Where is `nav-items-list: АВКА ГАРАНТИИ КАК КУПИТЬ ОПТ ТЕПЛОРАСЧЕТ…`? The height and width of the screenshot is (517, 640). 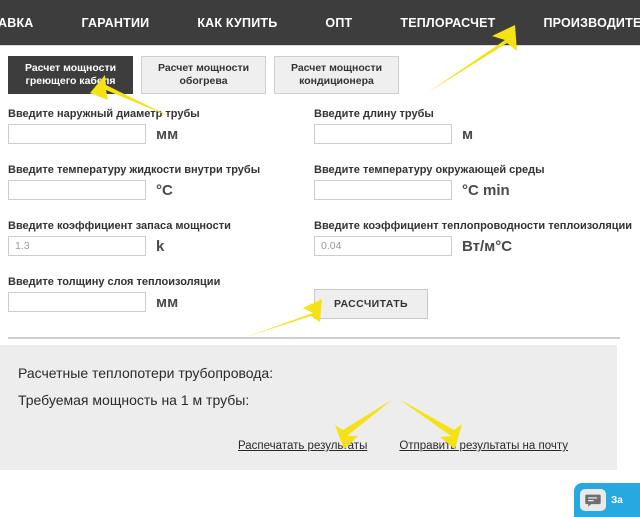
nav-items-list: АВКА ГАРАНТИИ КАК КУПИТЬ ОПТ ТЕПЛОРАСЧЕТ… is located at coordinates (320, 23).